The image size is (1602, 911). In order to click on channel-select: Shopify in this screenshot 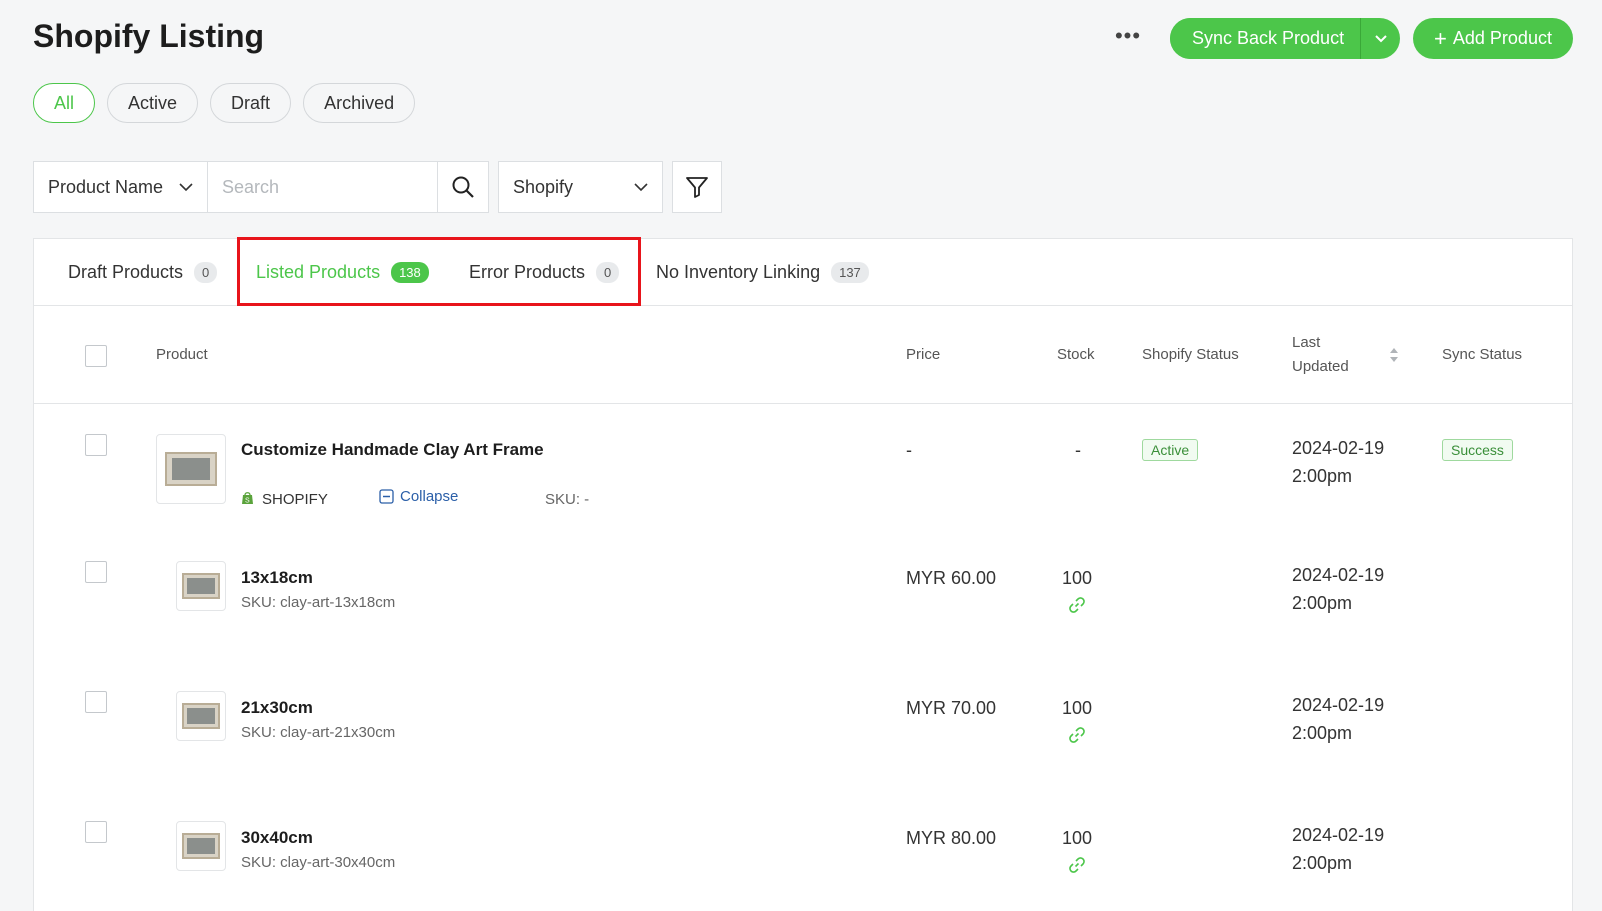, I will do `click(580, 187)`.